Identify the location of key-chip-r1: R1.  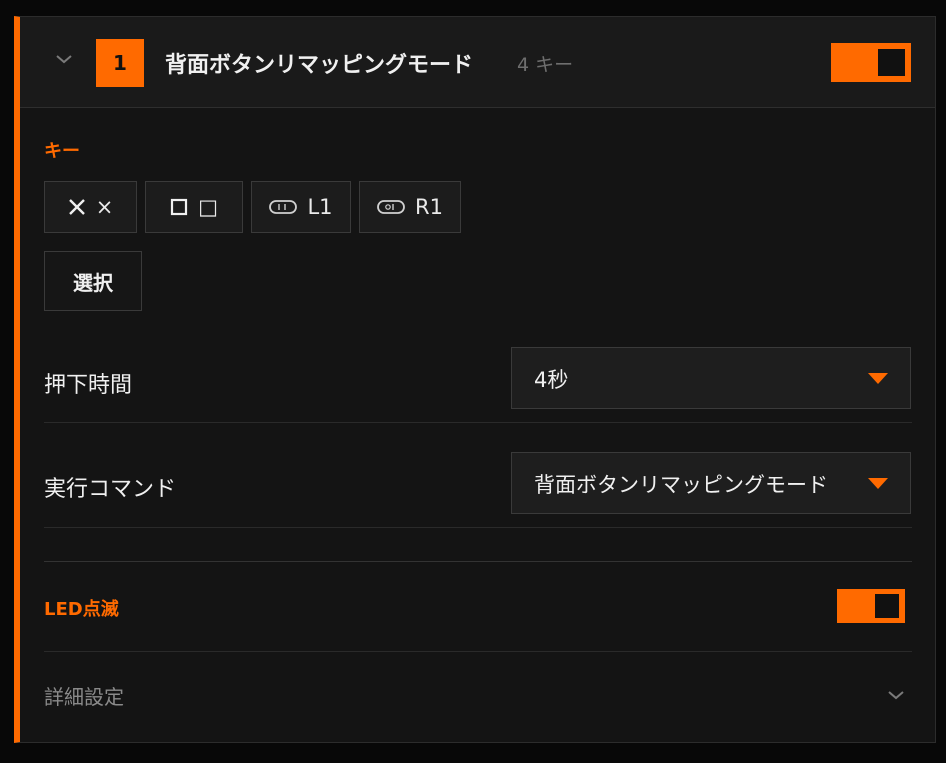
(410, 207).